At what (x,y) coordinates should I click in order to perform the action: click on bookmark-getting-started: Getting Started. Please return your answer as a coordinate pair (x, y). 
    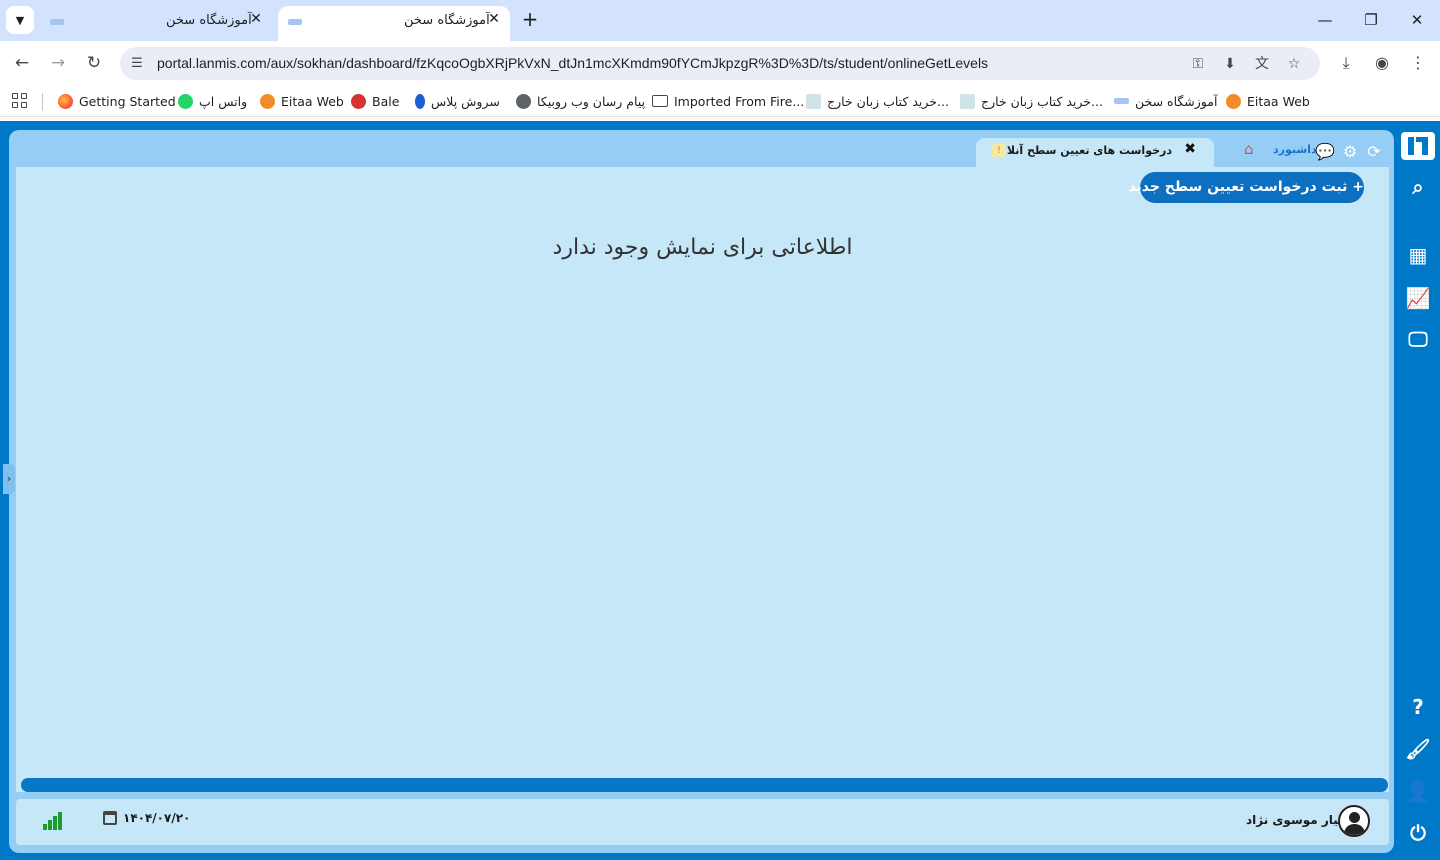
    Looking at the image, I should click on (117, 101).